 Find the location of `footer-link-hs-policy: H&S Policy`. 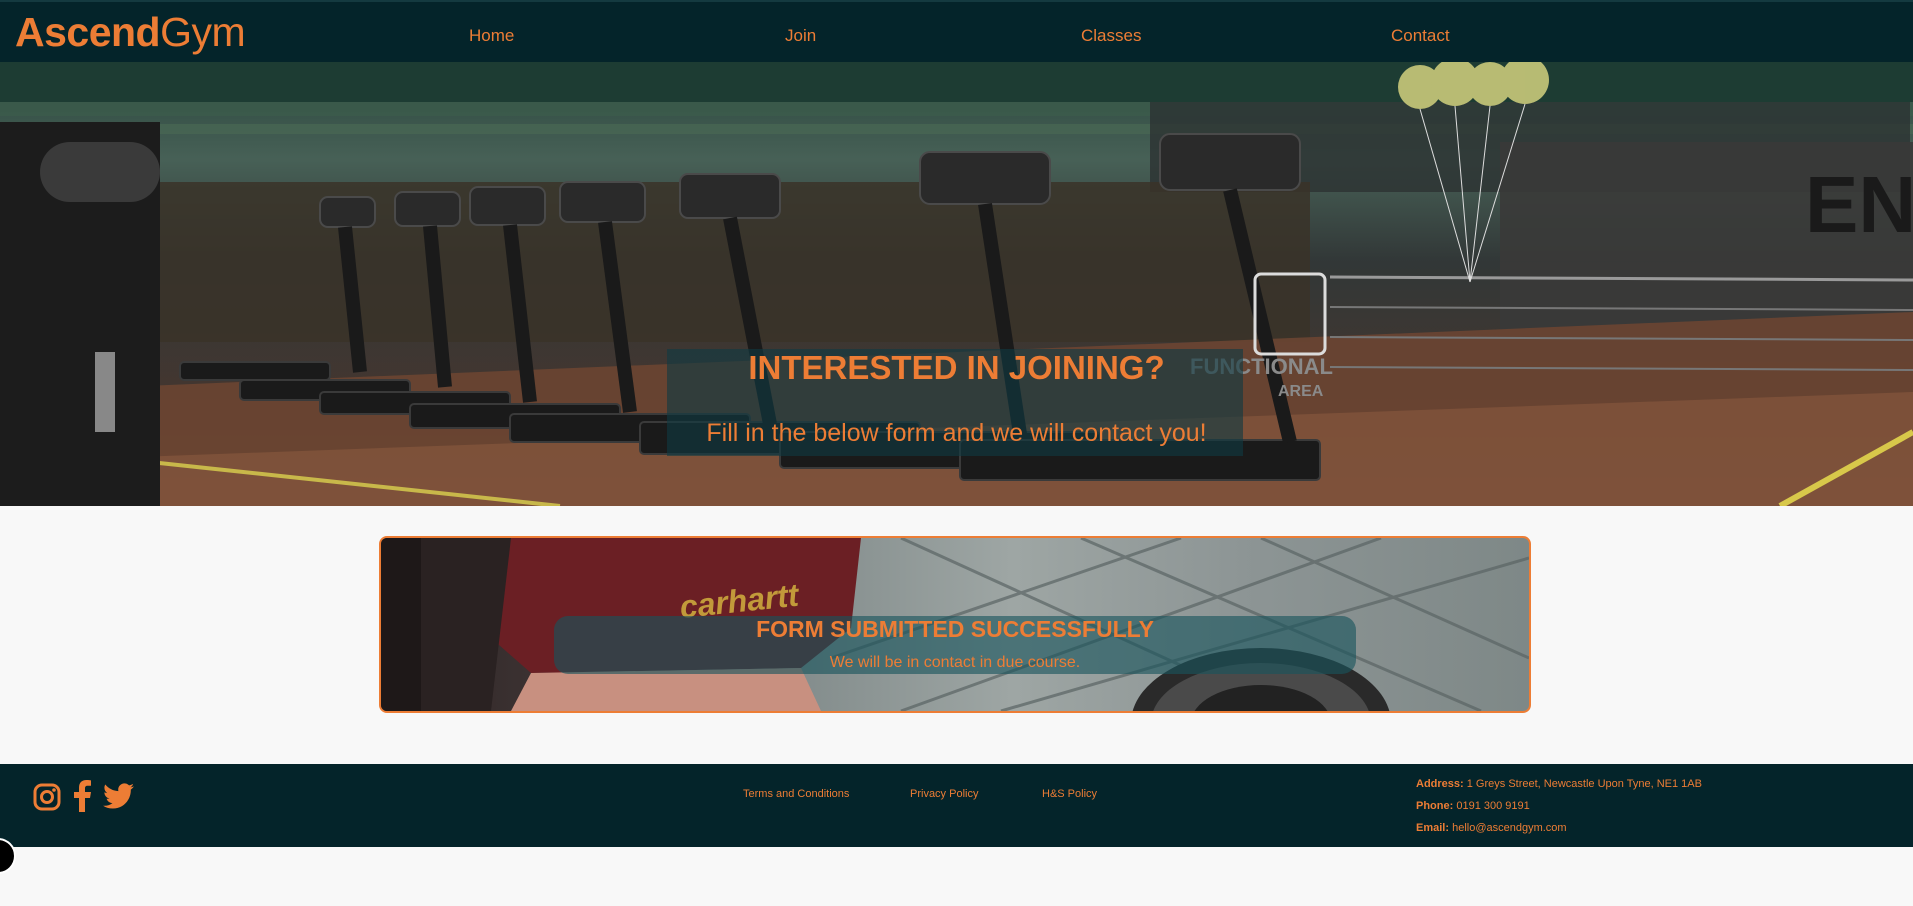

footer-link-hs-policy: H&S Policy is located at coordinates (1069, 794).